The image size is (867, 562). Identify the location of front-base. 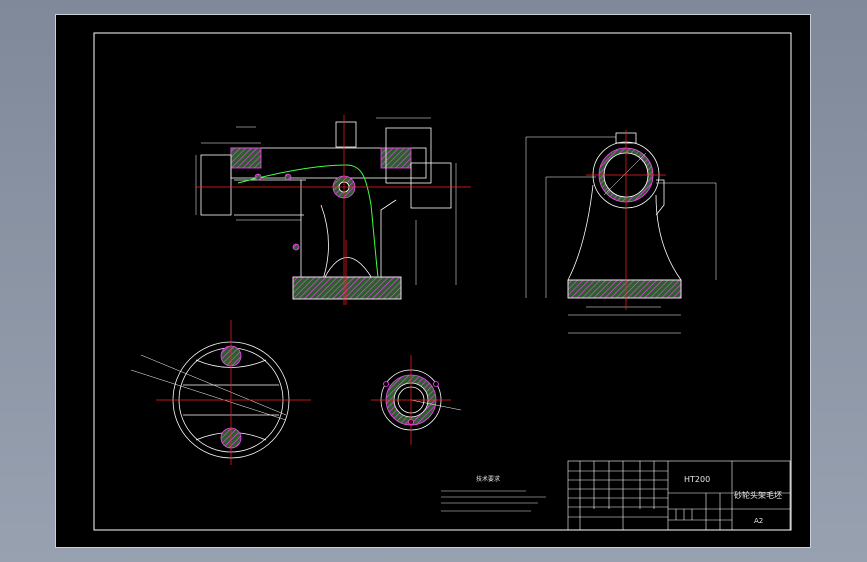
(347, 288).